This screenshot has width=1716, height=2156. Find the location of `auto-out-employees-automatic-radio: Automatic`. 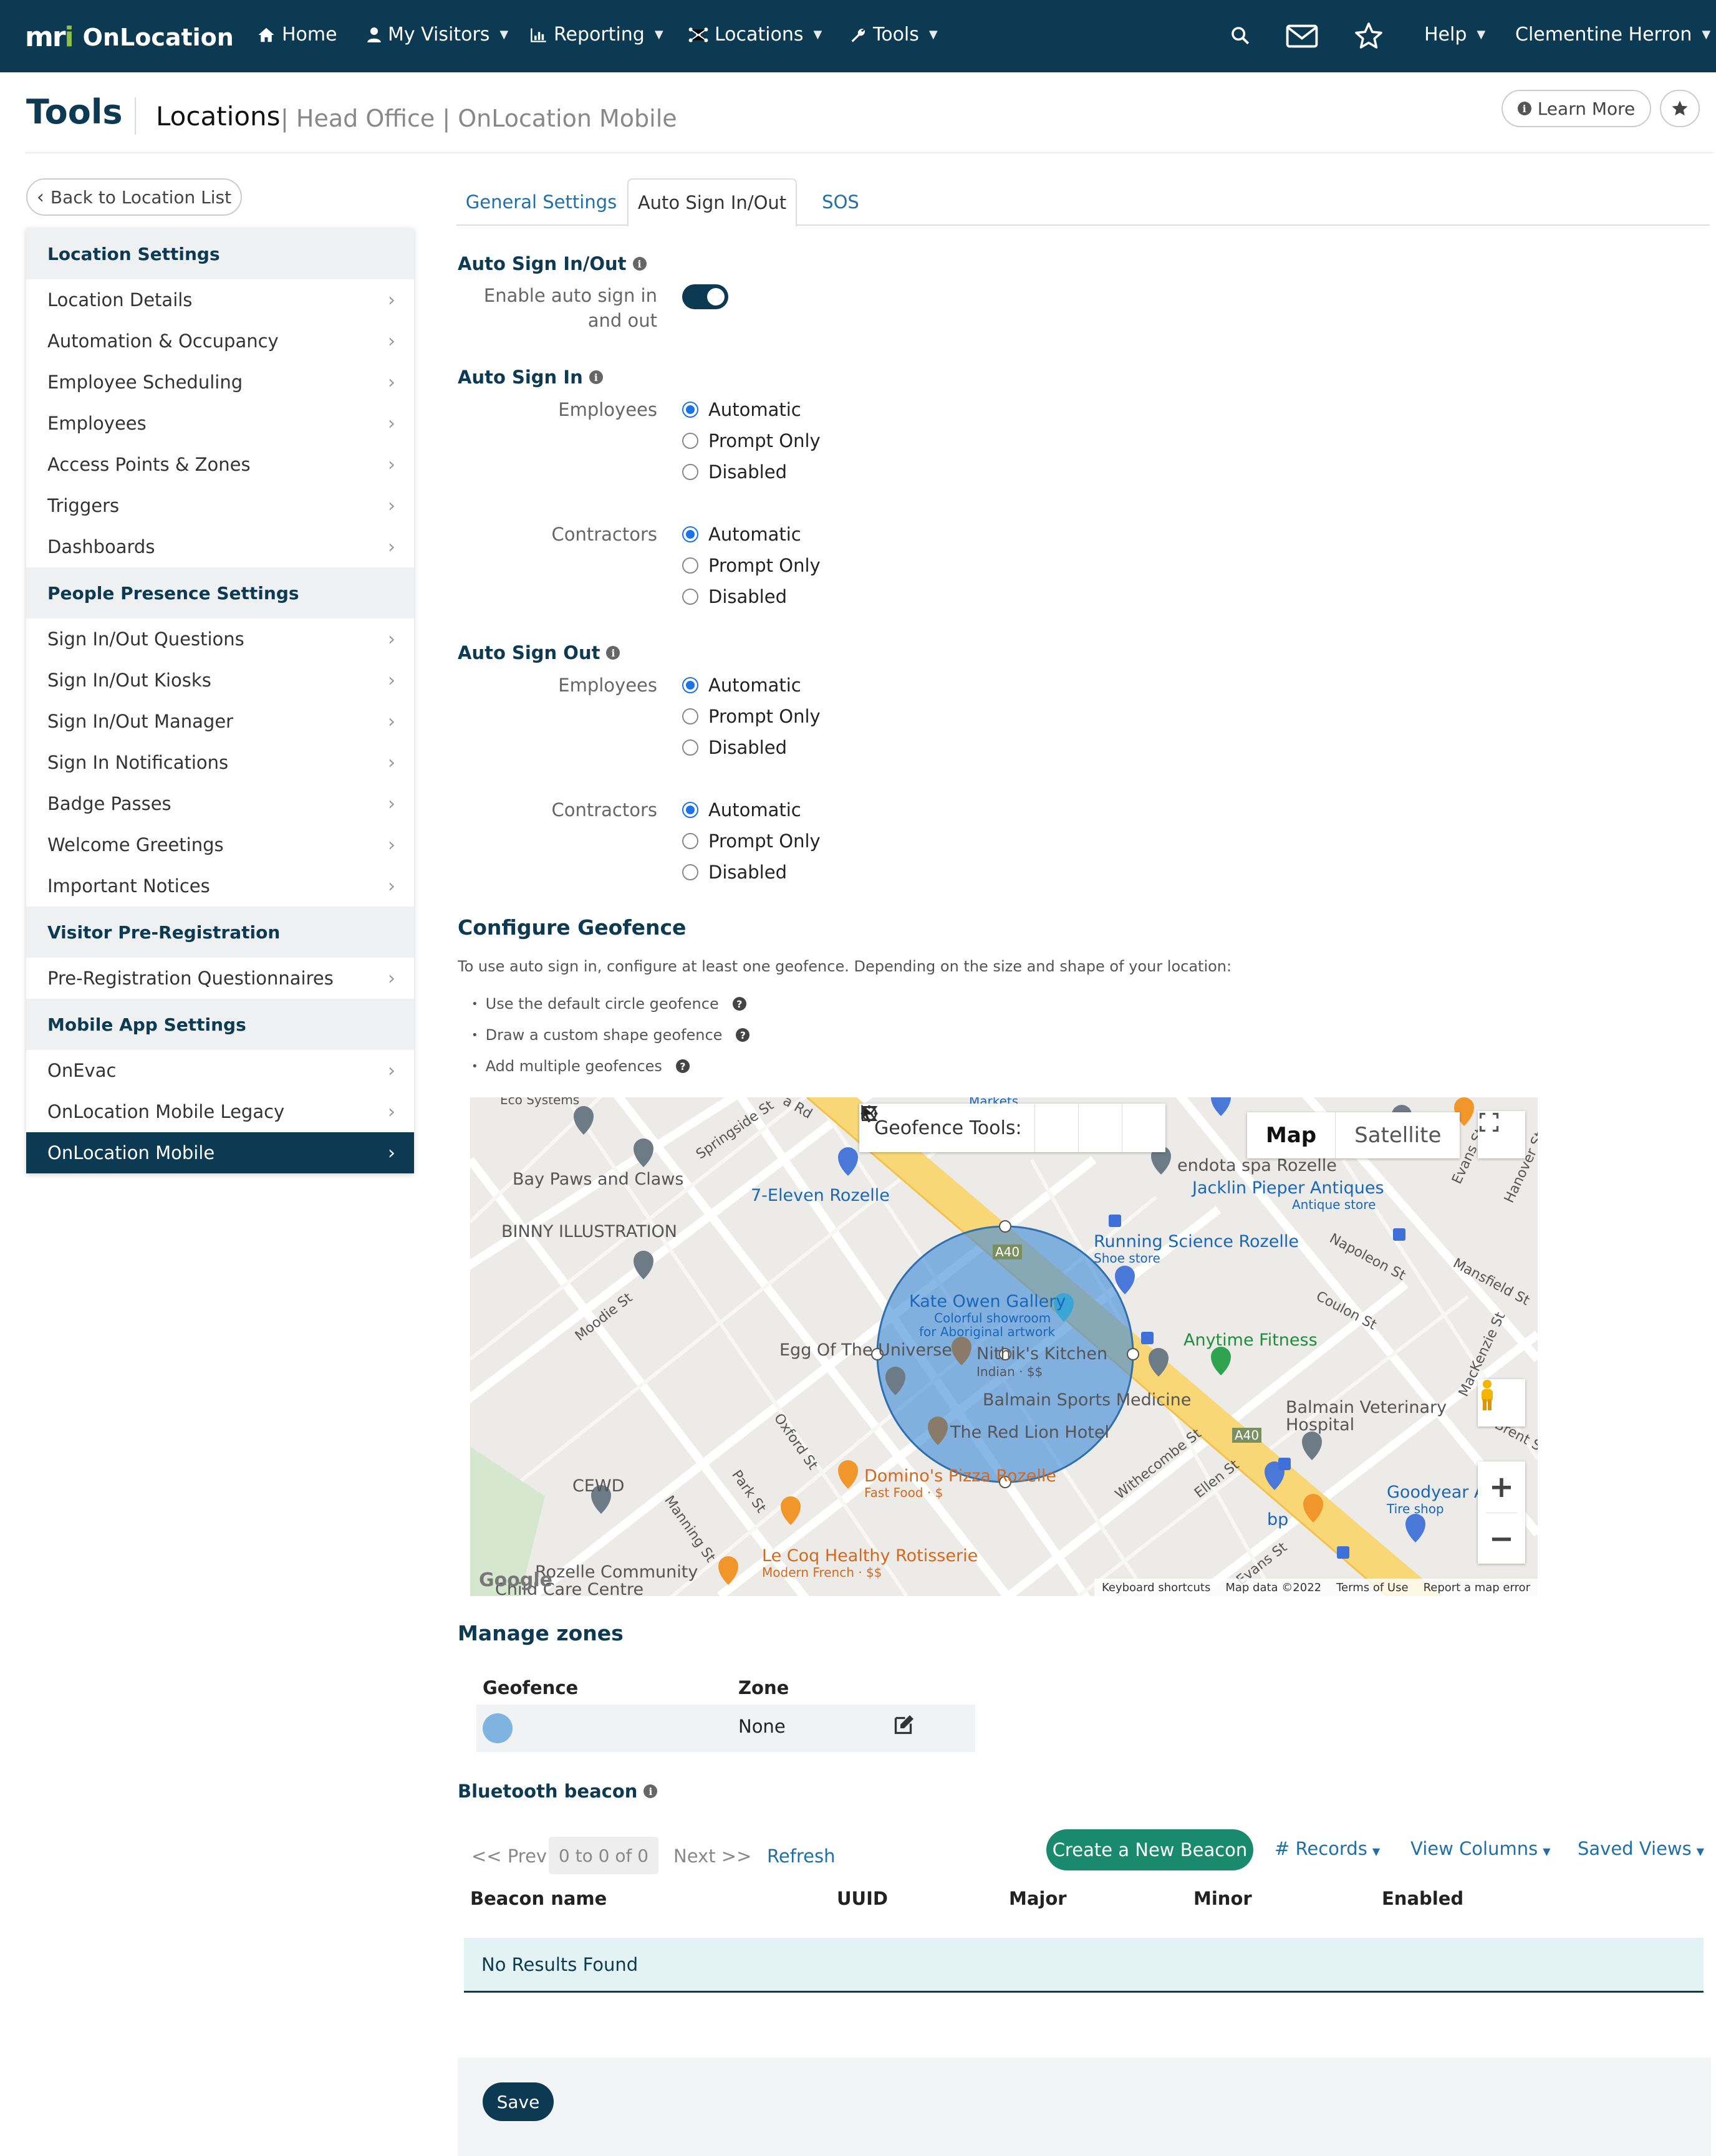

auto-out-employees-automatic-radio: Automatic is located at coordinates (741, 685).